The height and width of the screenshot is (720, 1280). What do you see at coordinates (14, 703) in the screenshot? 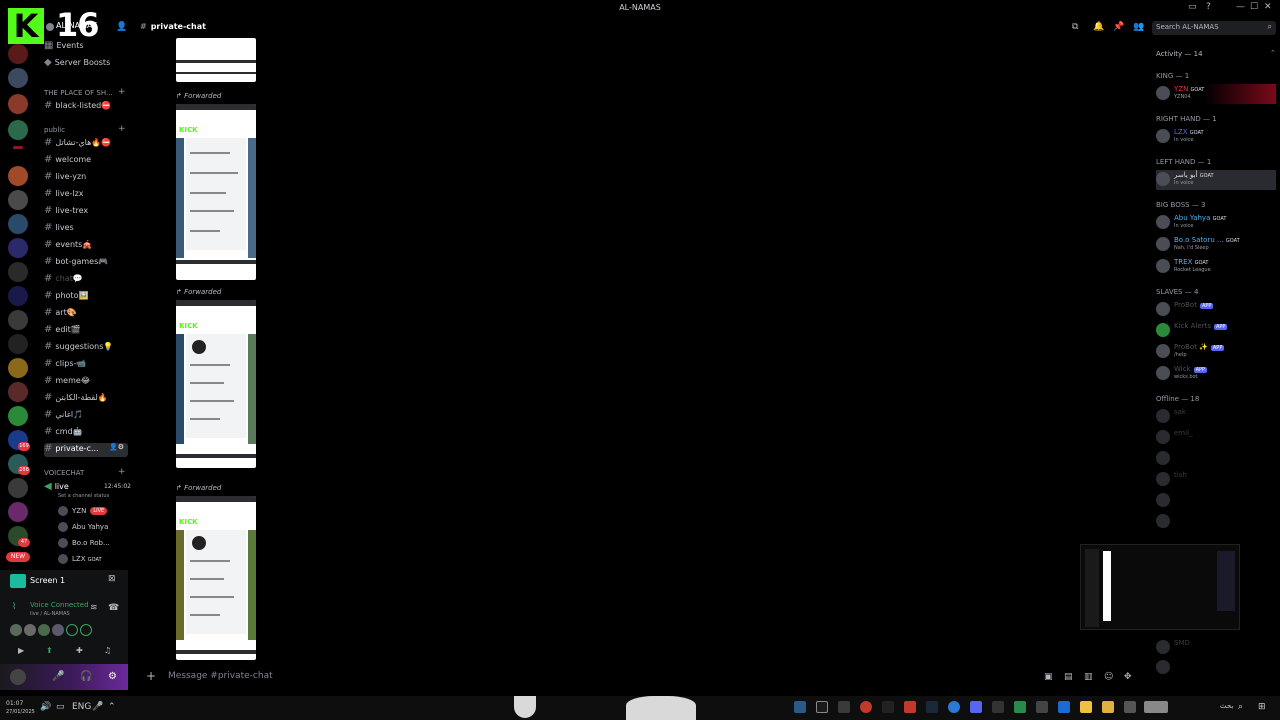
I see `taskbar-clock: 01:07` at bounding box center [14, 703].